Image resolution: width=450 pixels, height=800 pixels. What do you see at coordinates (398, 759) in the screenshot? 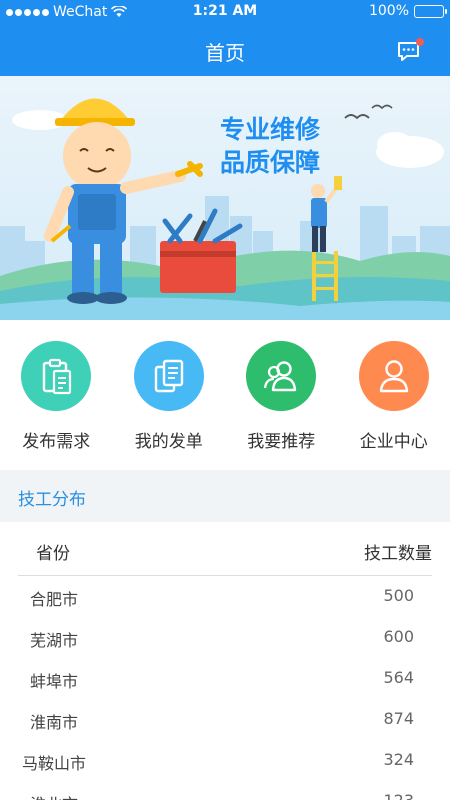
I see `count-cell: 324` at bounding box center [398, 759].